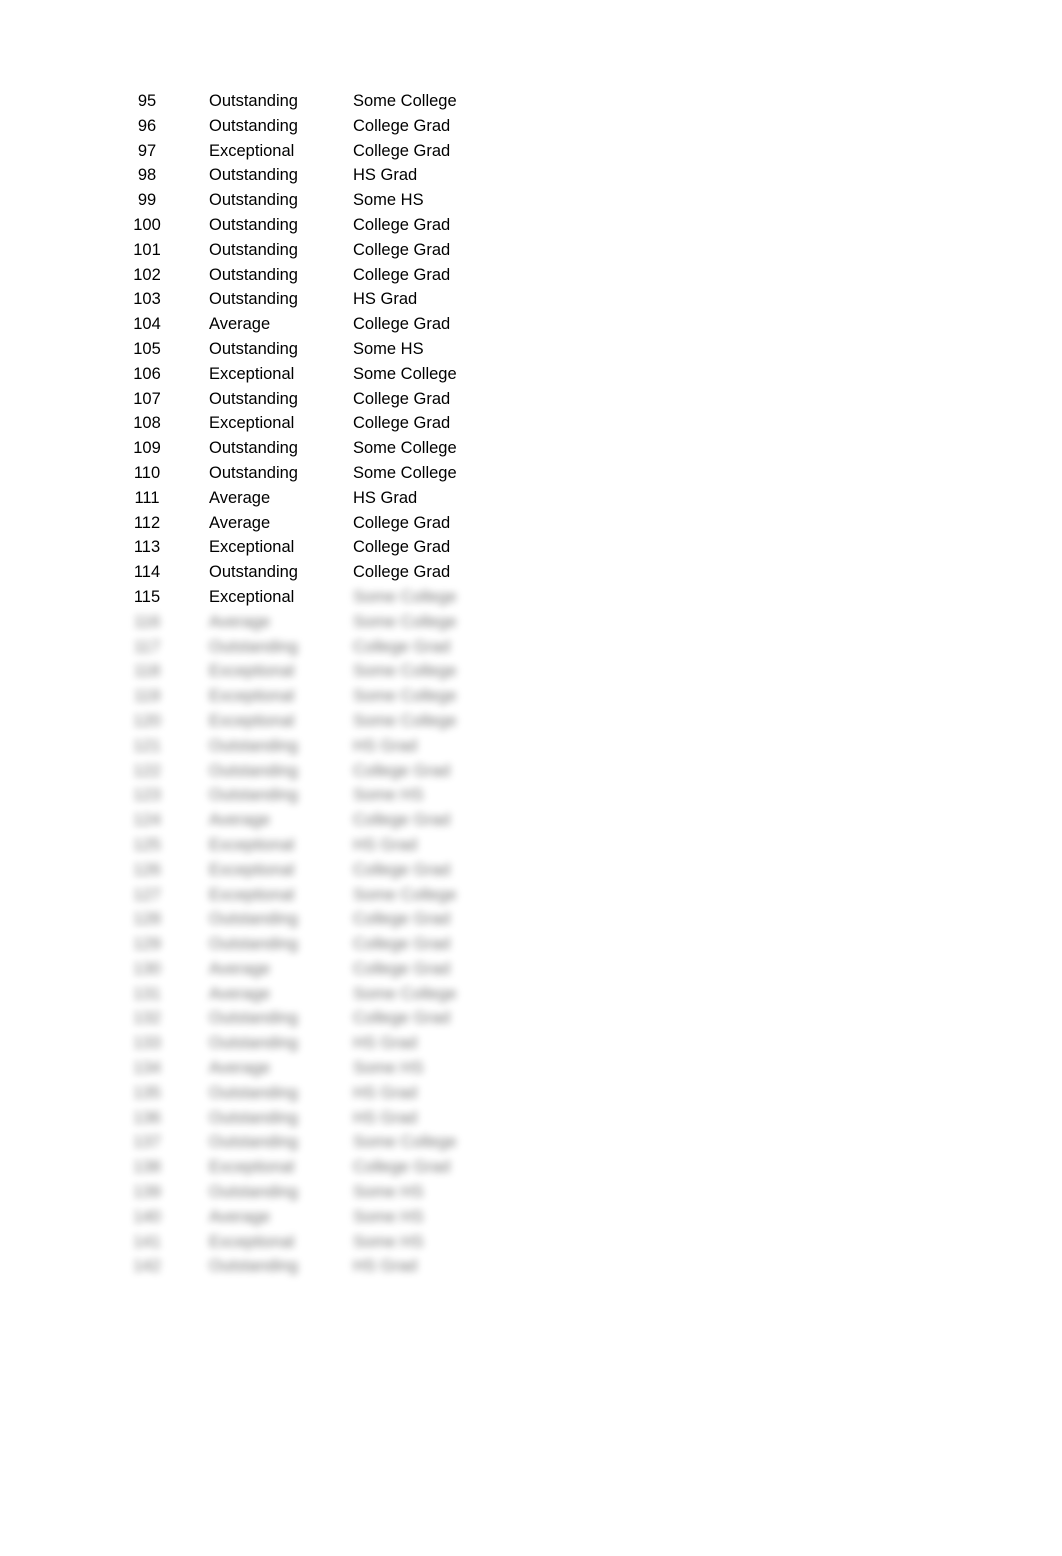 This screenshot has width=1062, height=1556. I want to click on table-row: 99 Outstanding Some HS, so click(531, 200).